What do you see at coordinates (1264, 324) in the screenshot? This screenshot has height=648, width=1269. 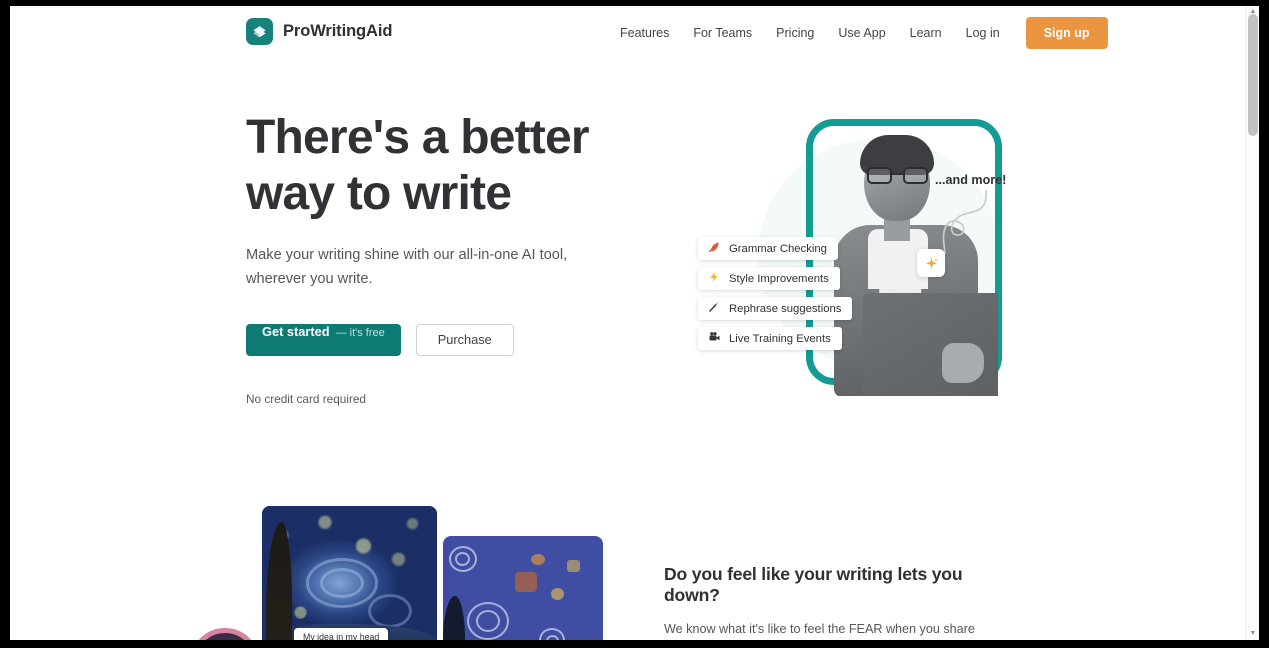 I see `window-right-bezel` at bounding box center [1264, 324].